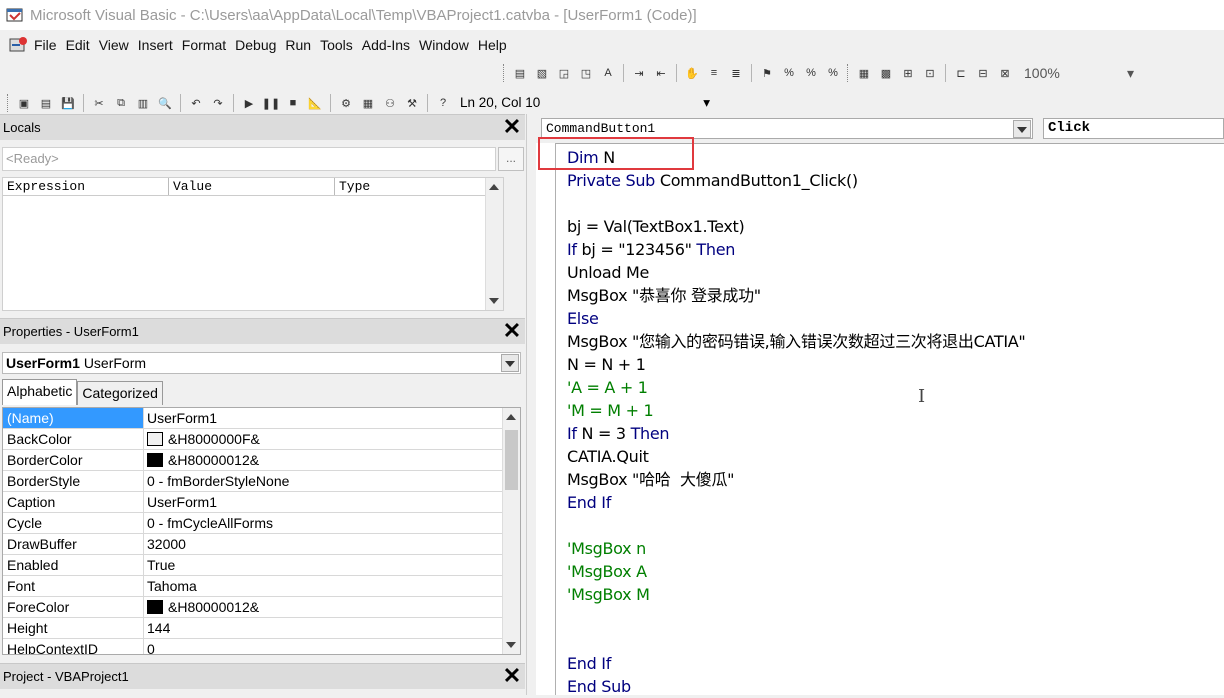  Describe the element at coordinates (332, 628) in the screenshot. I see `property-value: 144` at that location.